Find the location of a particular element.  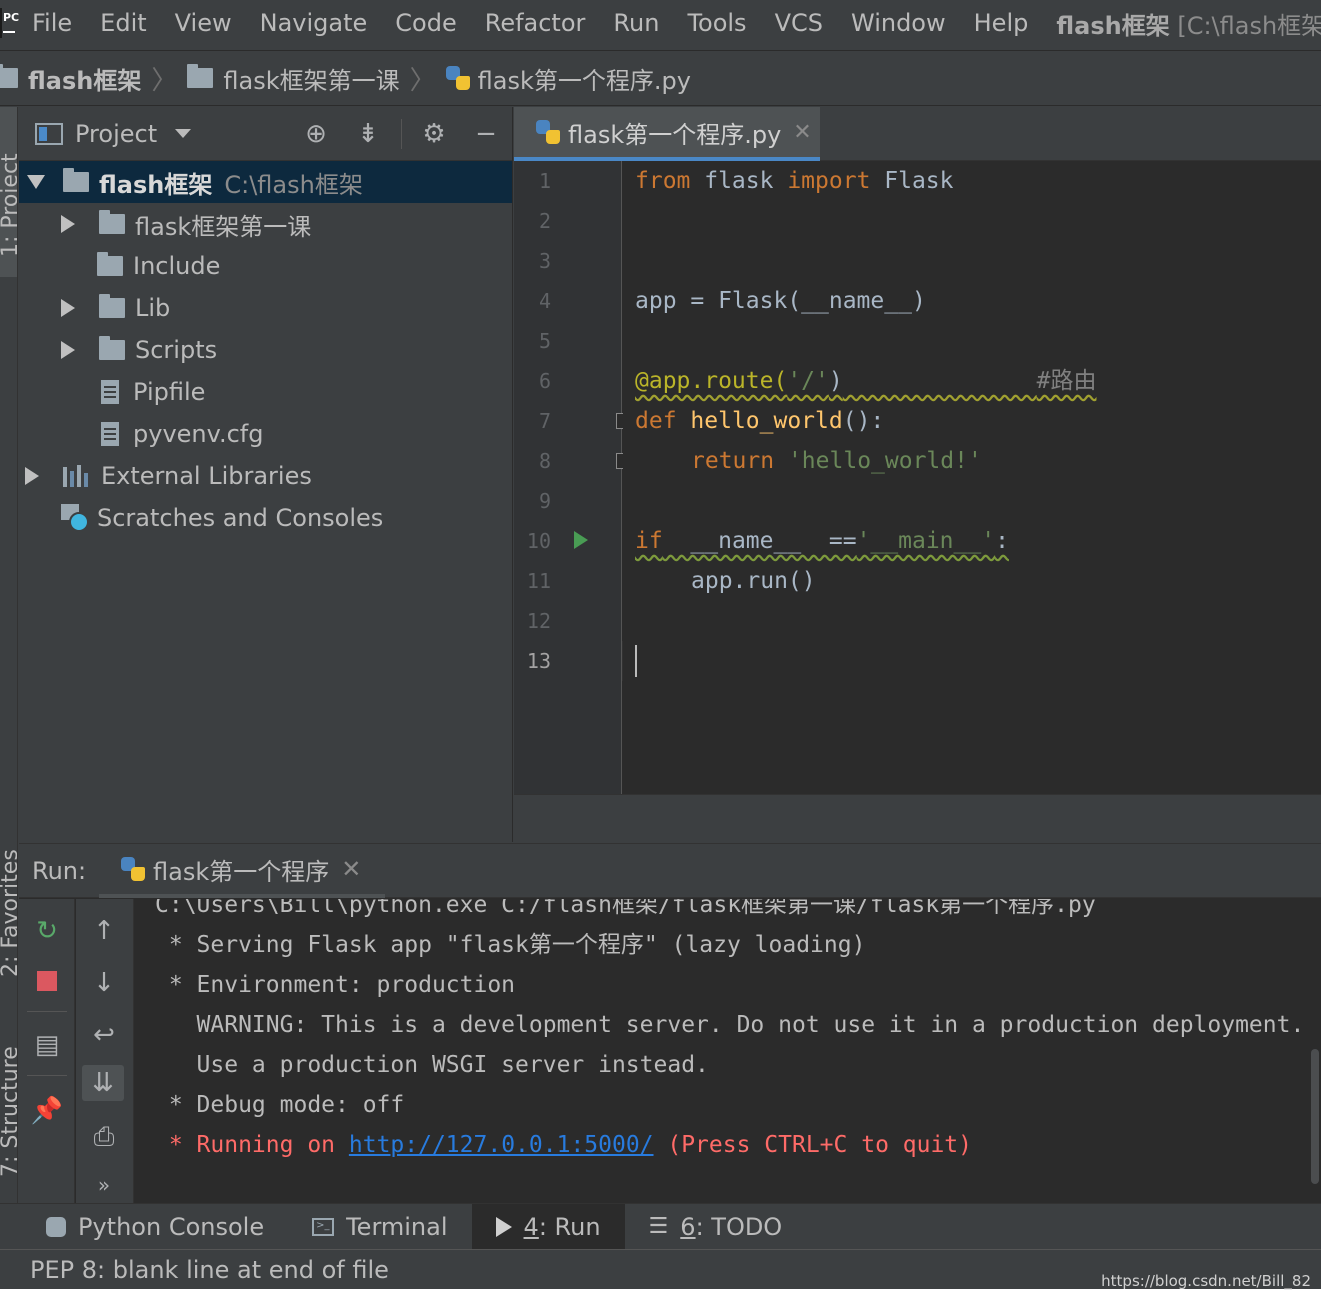

tree-item-label: Pipfile is located at coordinates (169, 392).